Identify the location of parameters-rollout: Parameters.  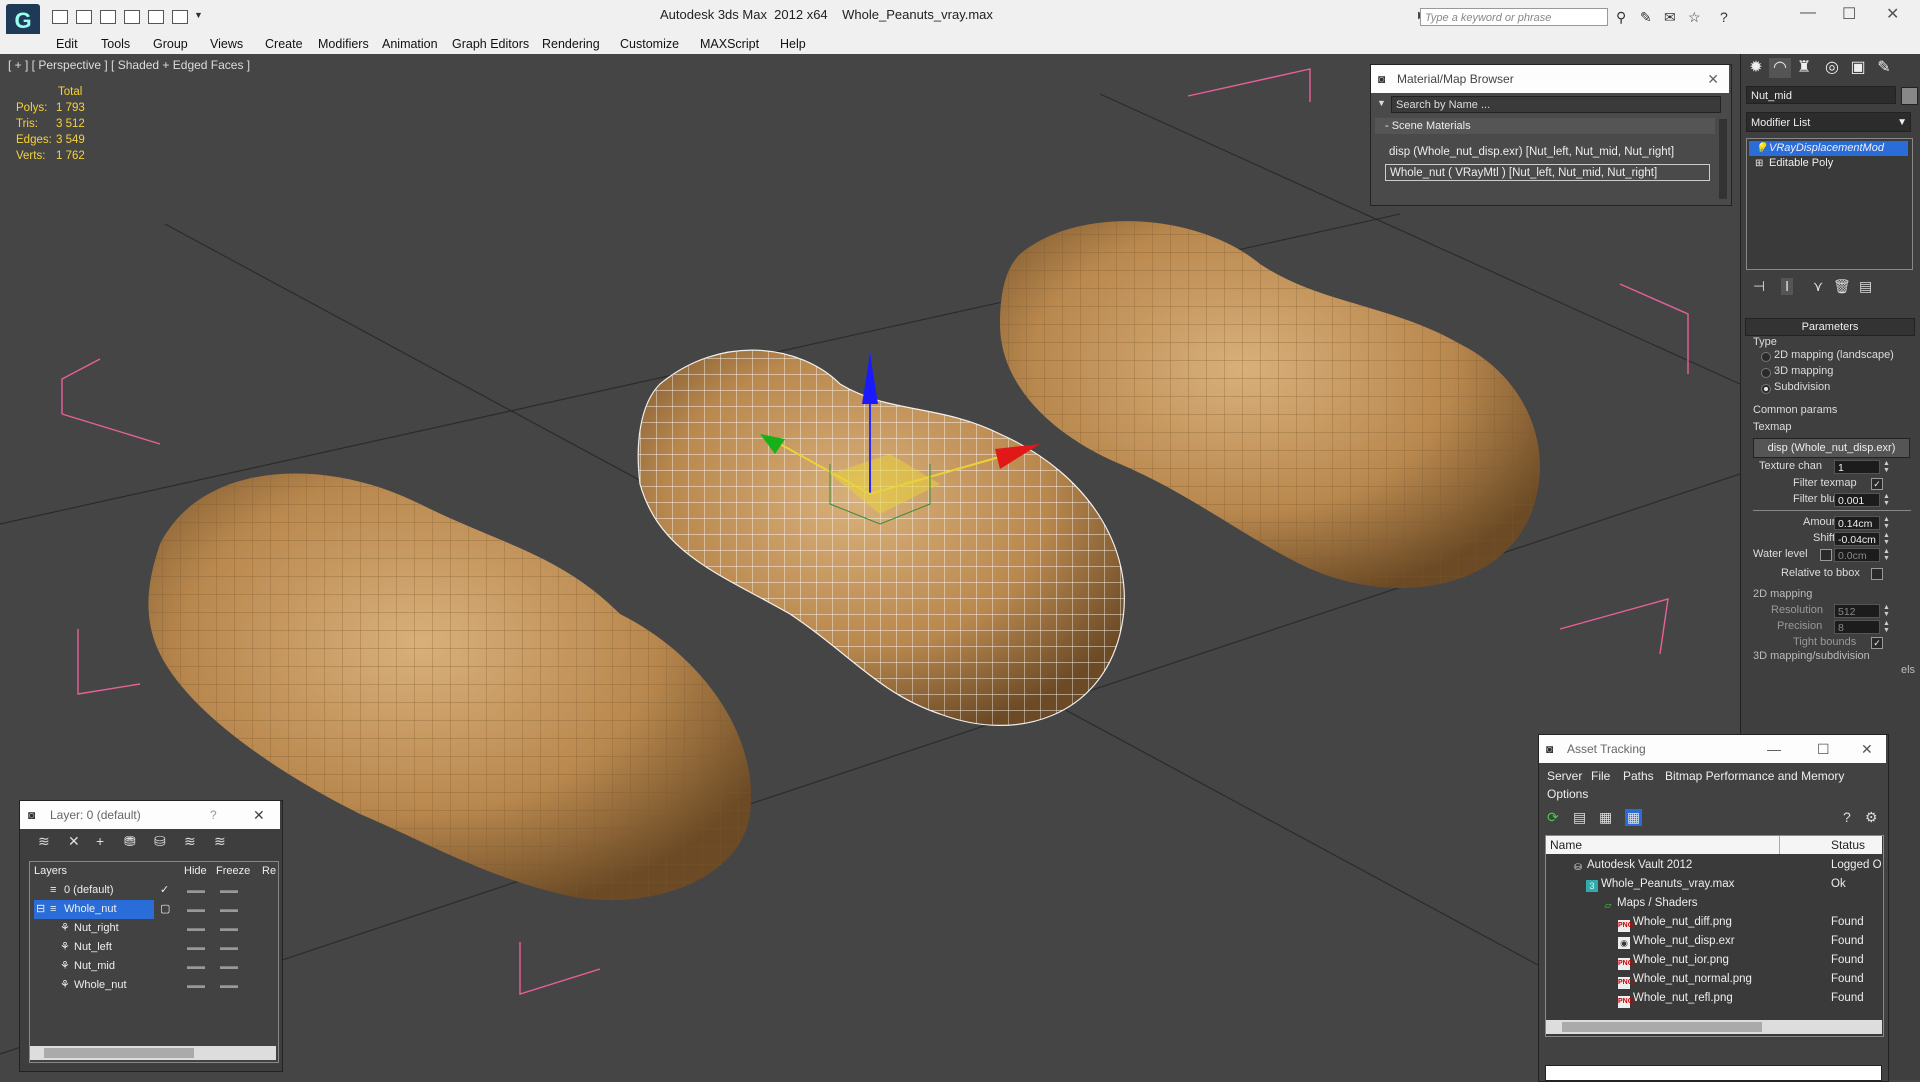
(1830, 327).